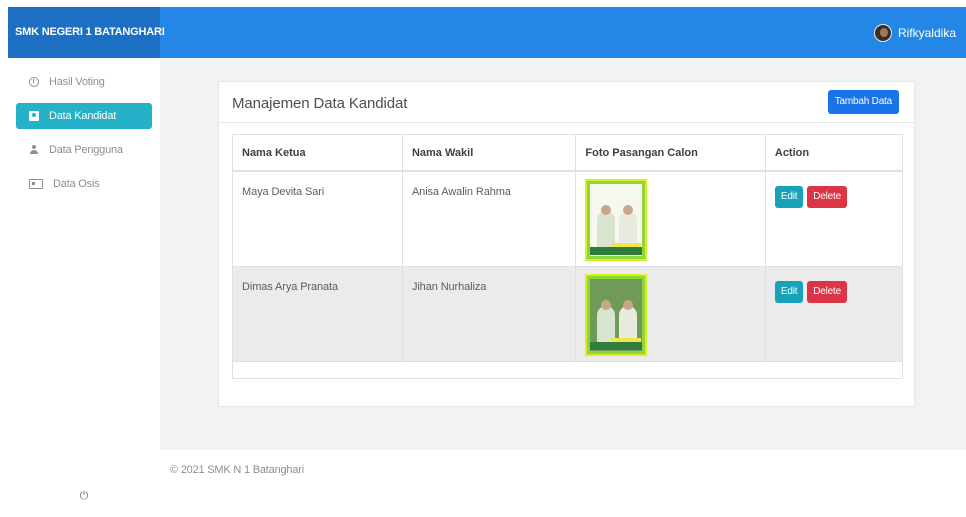  Describe the element at coordinates (84, 496) in the screenshot. I see `power-icon: ⏻` at that location.